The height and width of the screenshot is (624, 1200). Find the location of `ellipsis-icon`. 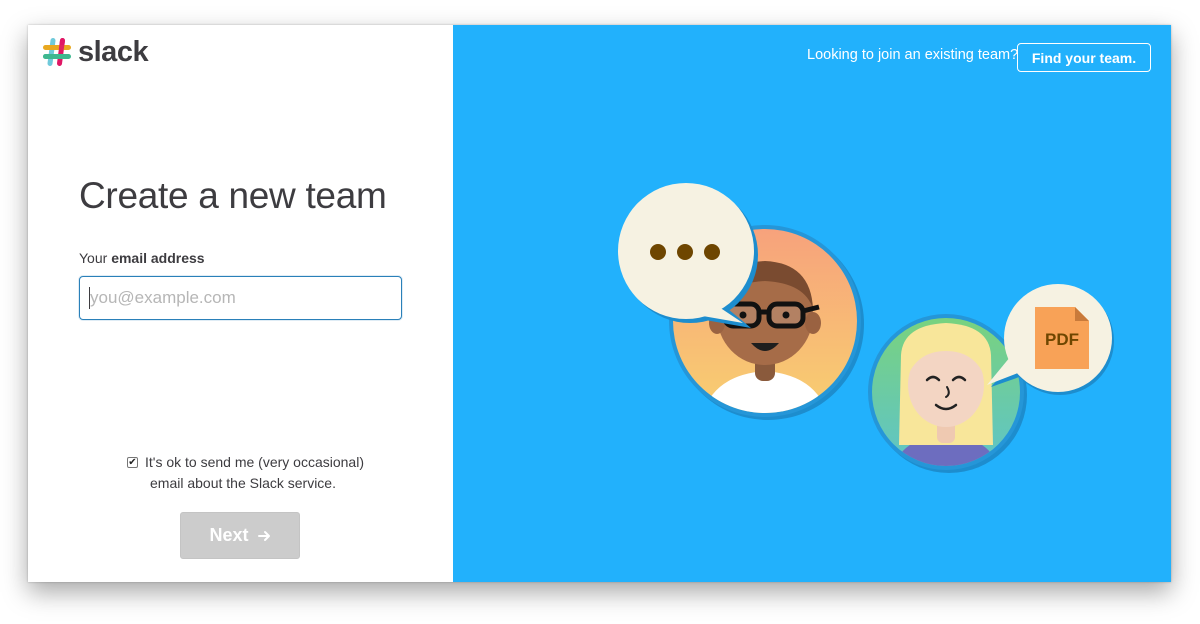

ellipsis-icon is located at coordinates (685, 252).